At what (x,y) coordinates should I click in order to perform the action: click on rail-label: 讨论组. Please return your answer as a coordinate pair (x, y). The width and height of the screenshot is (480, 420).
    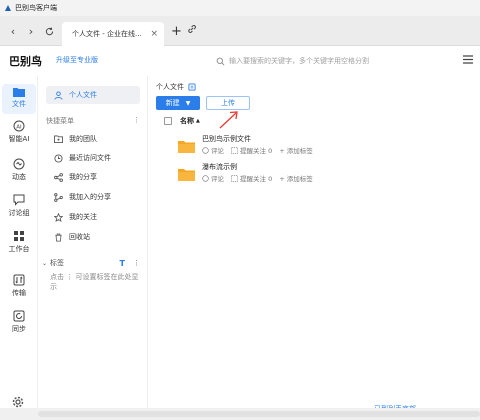
    Looking at the image, I should click on (19, 213).